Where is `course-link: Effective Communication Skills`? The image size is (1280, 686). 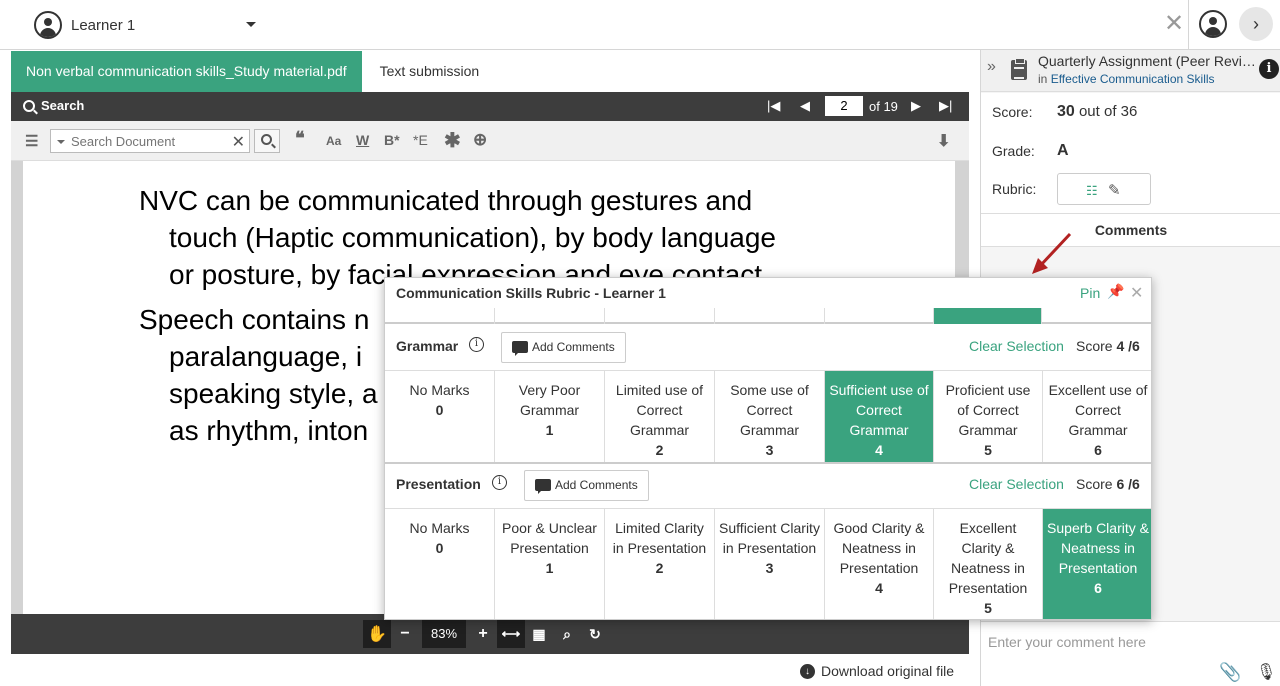
course-link: Effective Communication Skills is located at coordinates (1133, 79).